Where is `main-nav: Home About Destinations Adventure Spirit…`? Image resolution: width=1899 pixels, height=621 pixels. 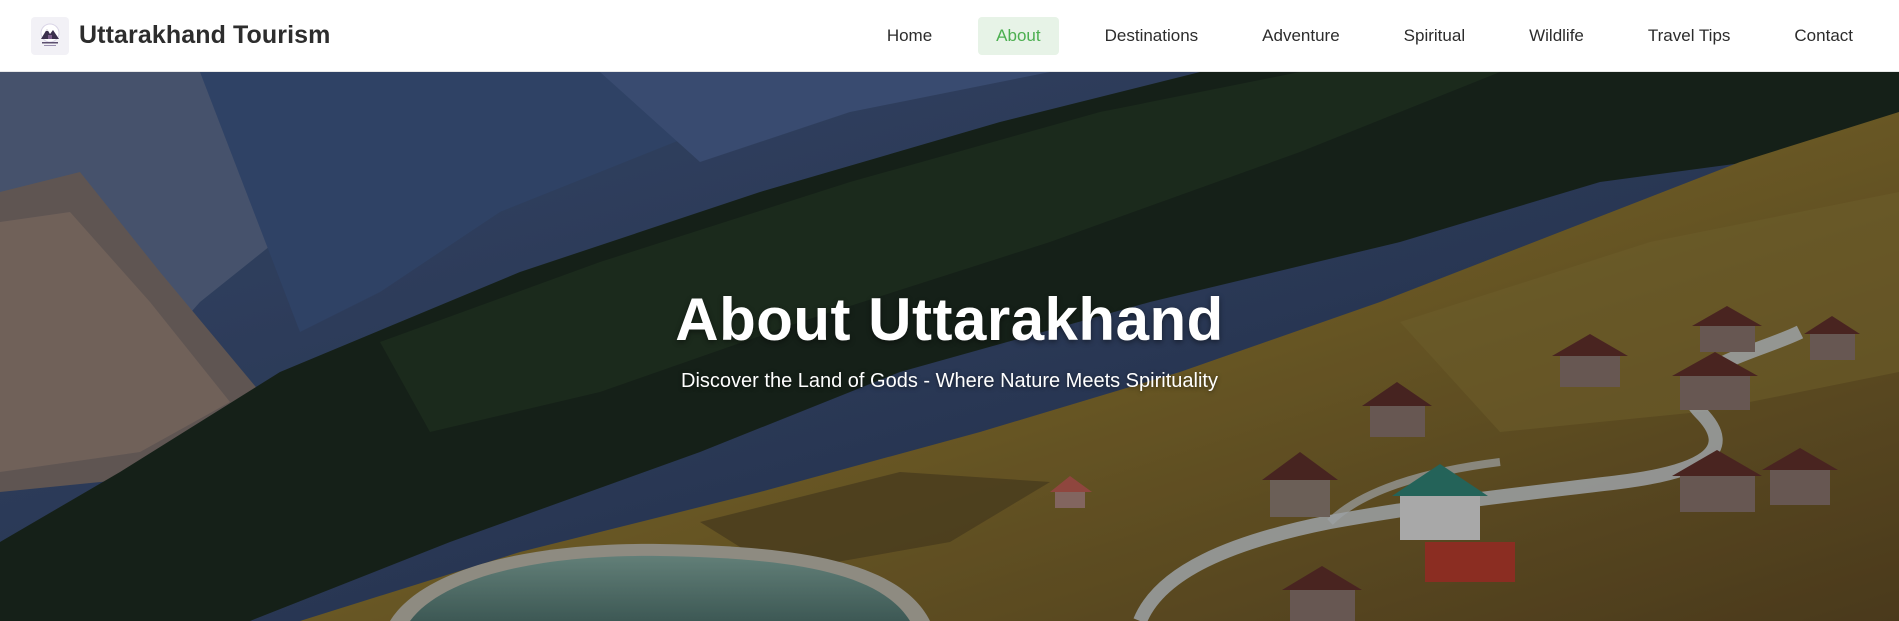 main-nav: Home About Destinations Adventure Spirit… is located at coordinates (1370, 36).